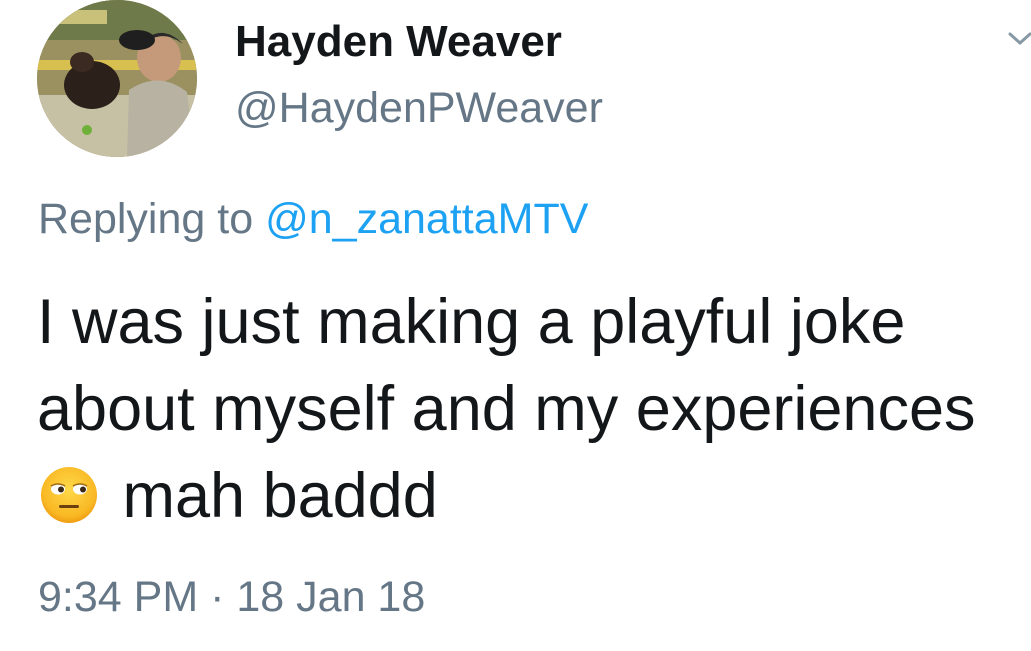  I want to click on avatar, so click(117, 78).